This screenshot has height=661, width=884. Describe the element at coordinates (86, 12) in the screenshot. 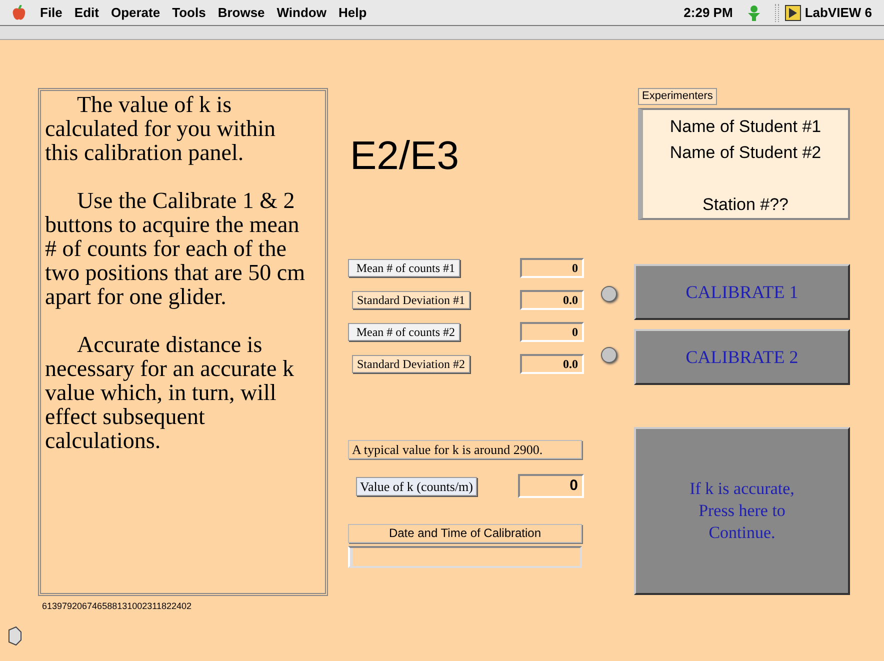

I see `menu-item: Edit` at that location.